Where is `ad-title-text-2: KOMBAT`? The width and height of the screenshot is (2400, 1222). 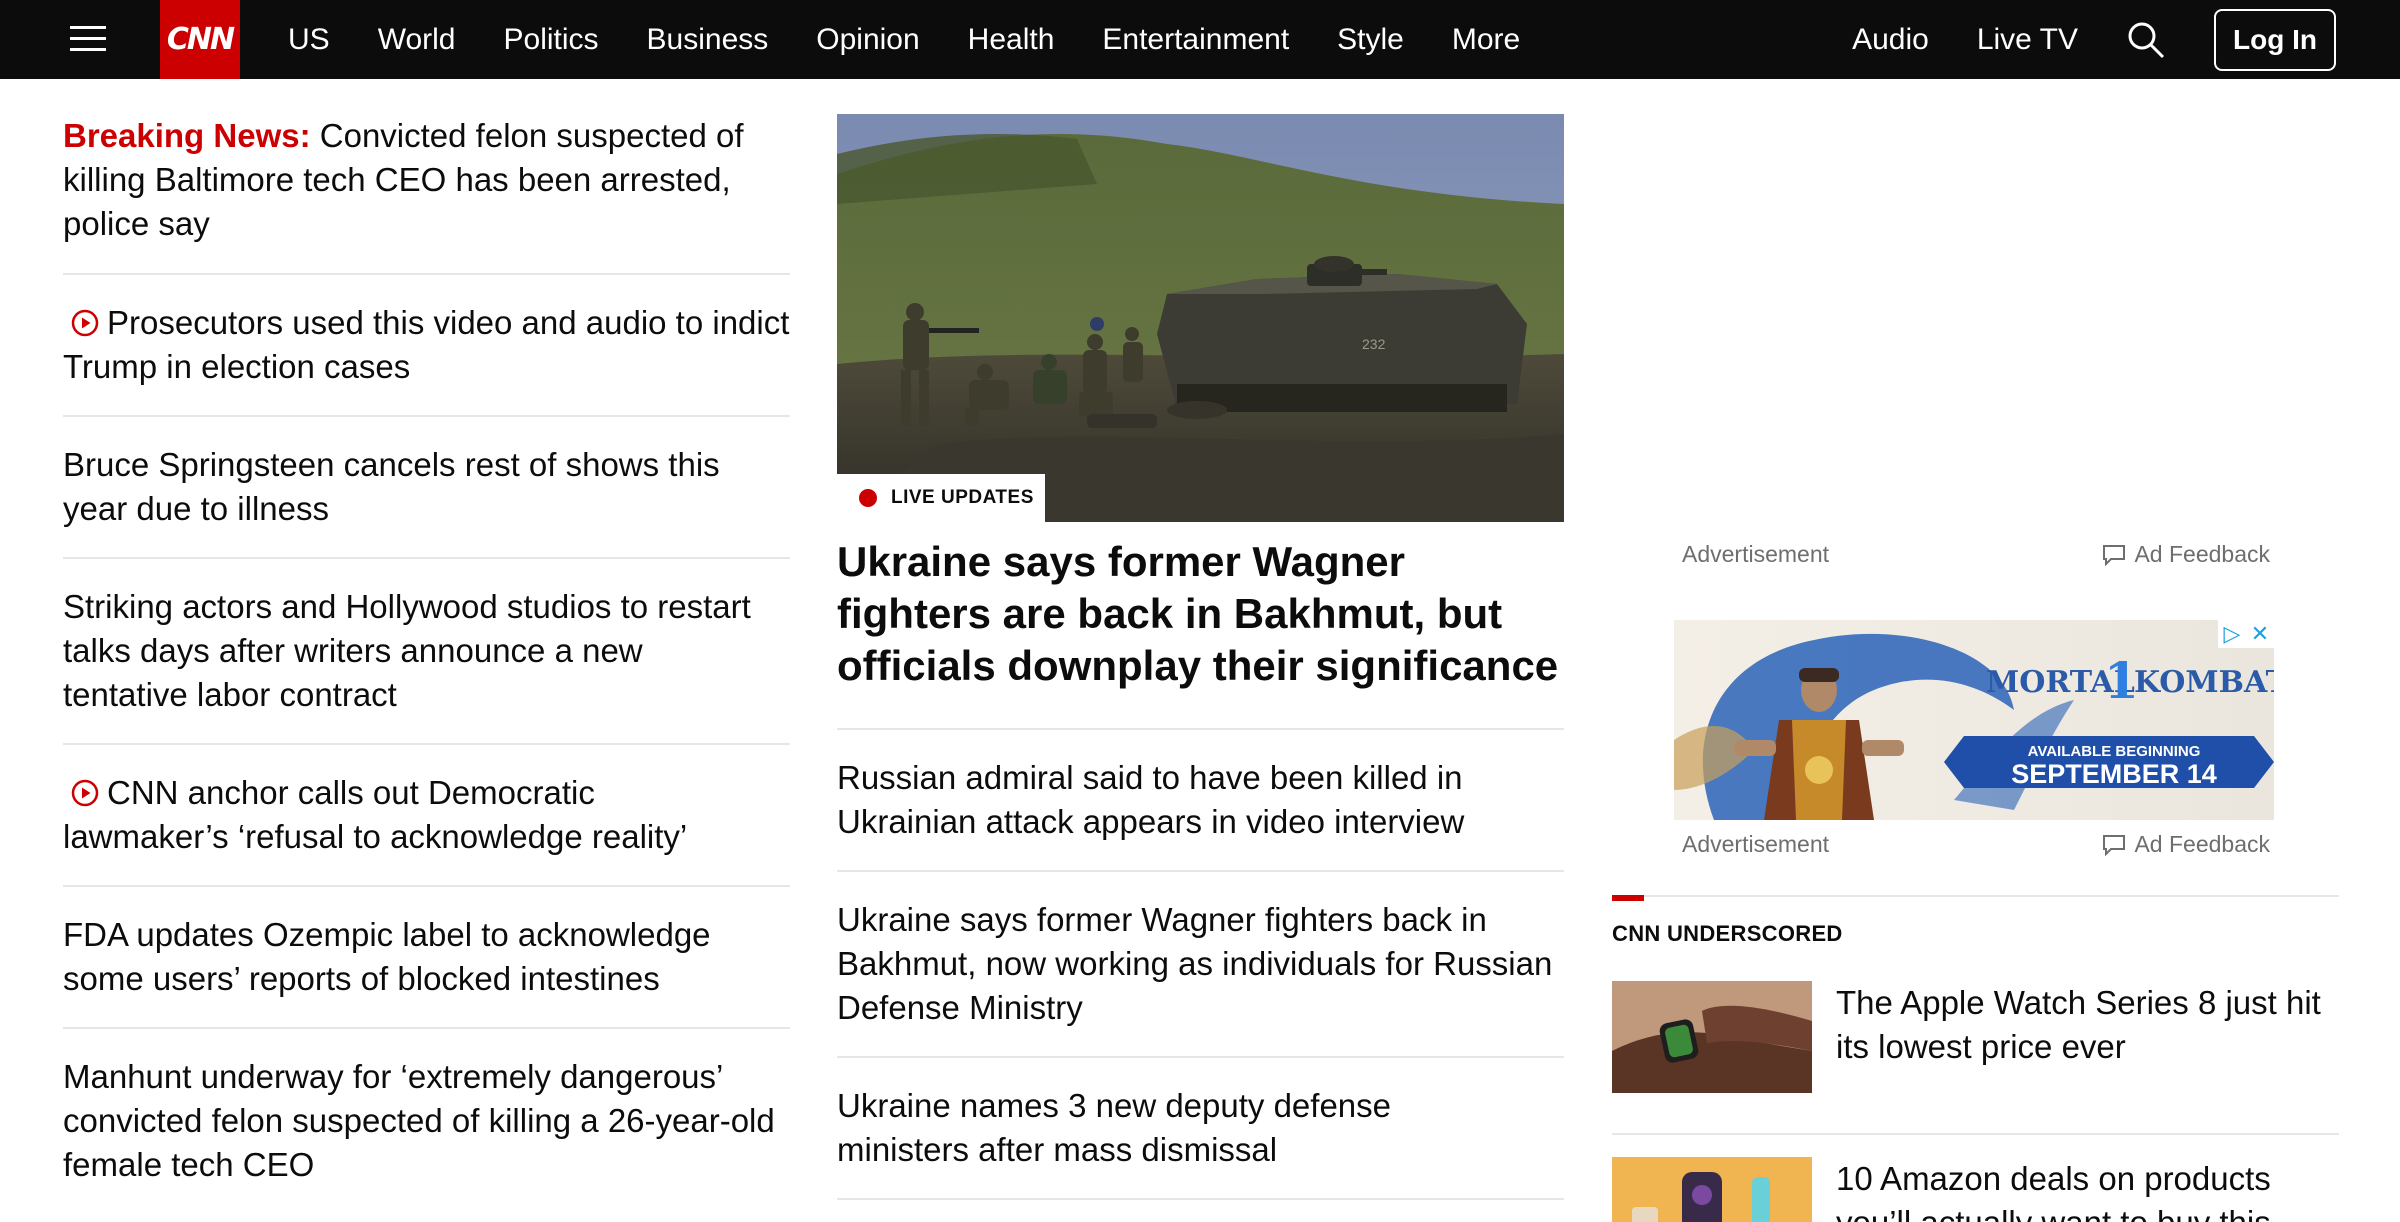
ad-title-text-2: KOMBAT is located at coordinates (2204, 682).